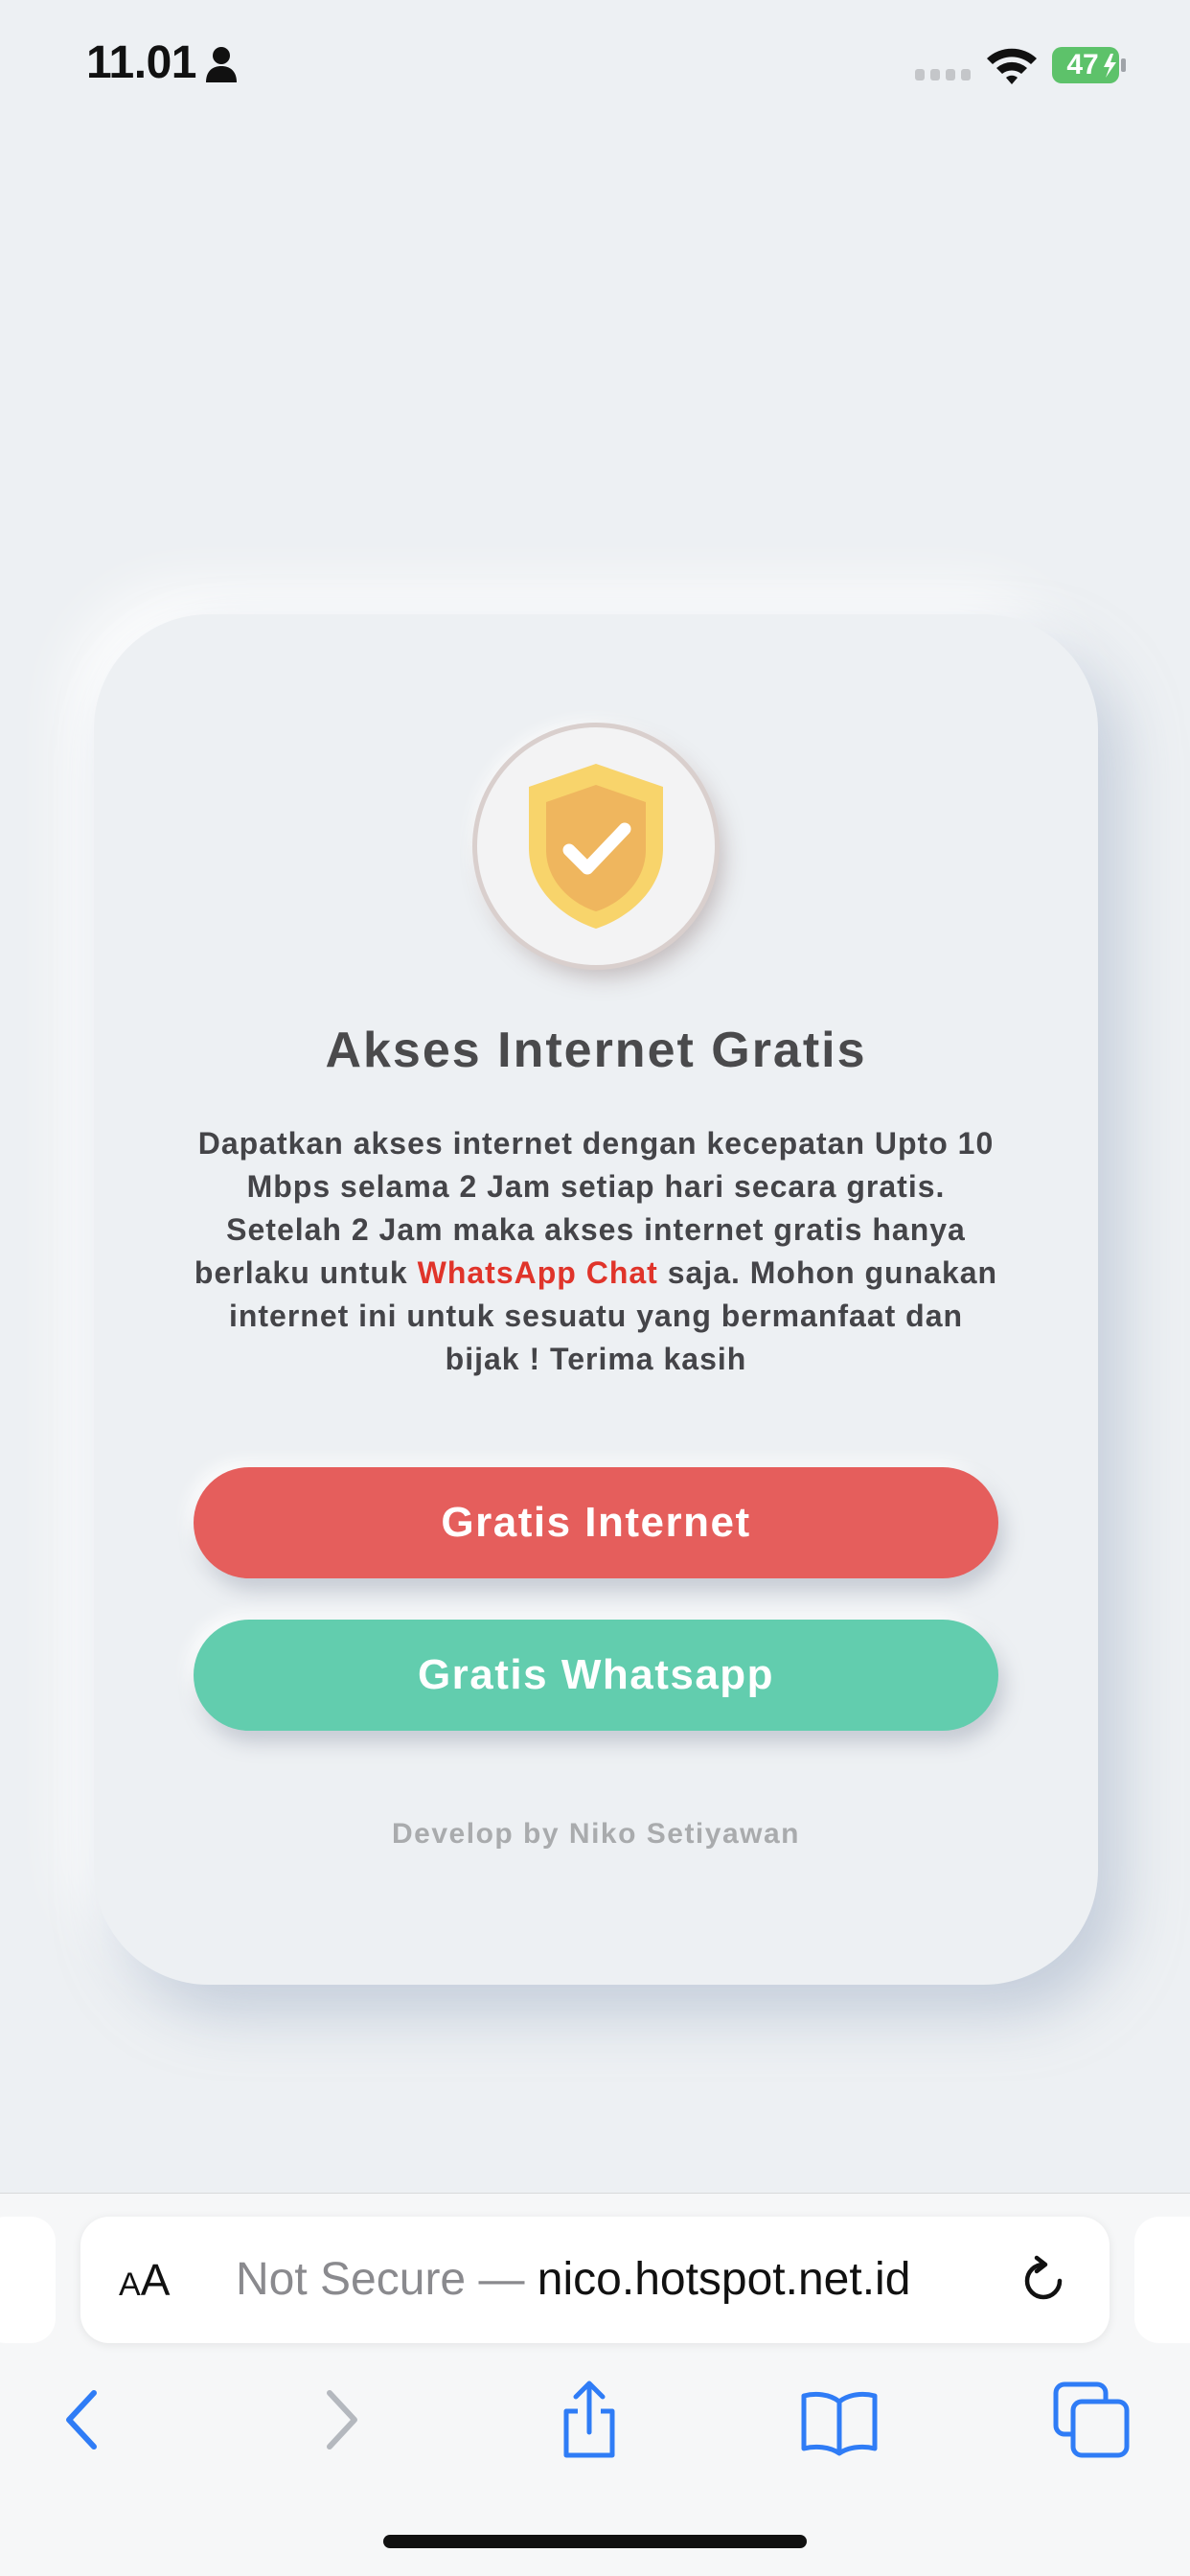 This screenshot has width=1190, height=2576. What do you see at coordinates (340, 2420) in the screenshot?
I see `forward-icon` at bounding box center [340, 2420].